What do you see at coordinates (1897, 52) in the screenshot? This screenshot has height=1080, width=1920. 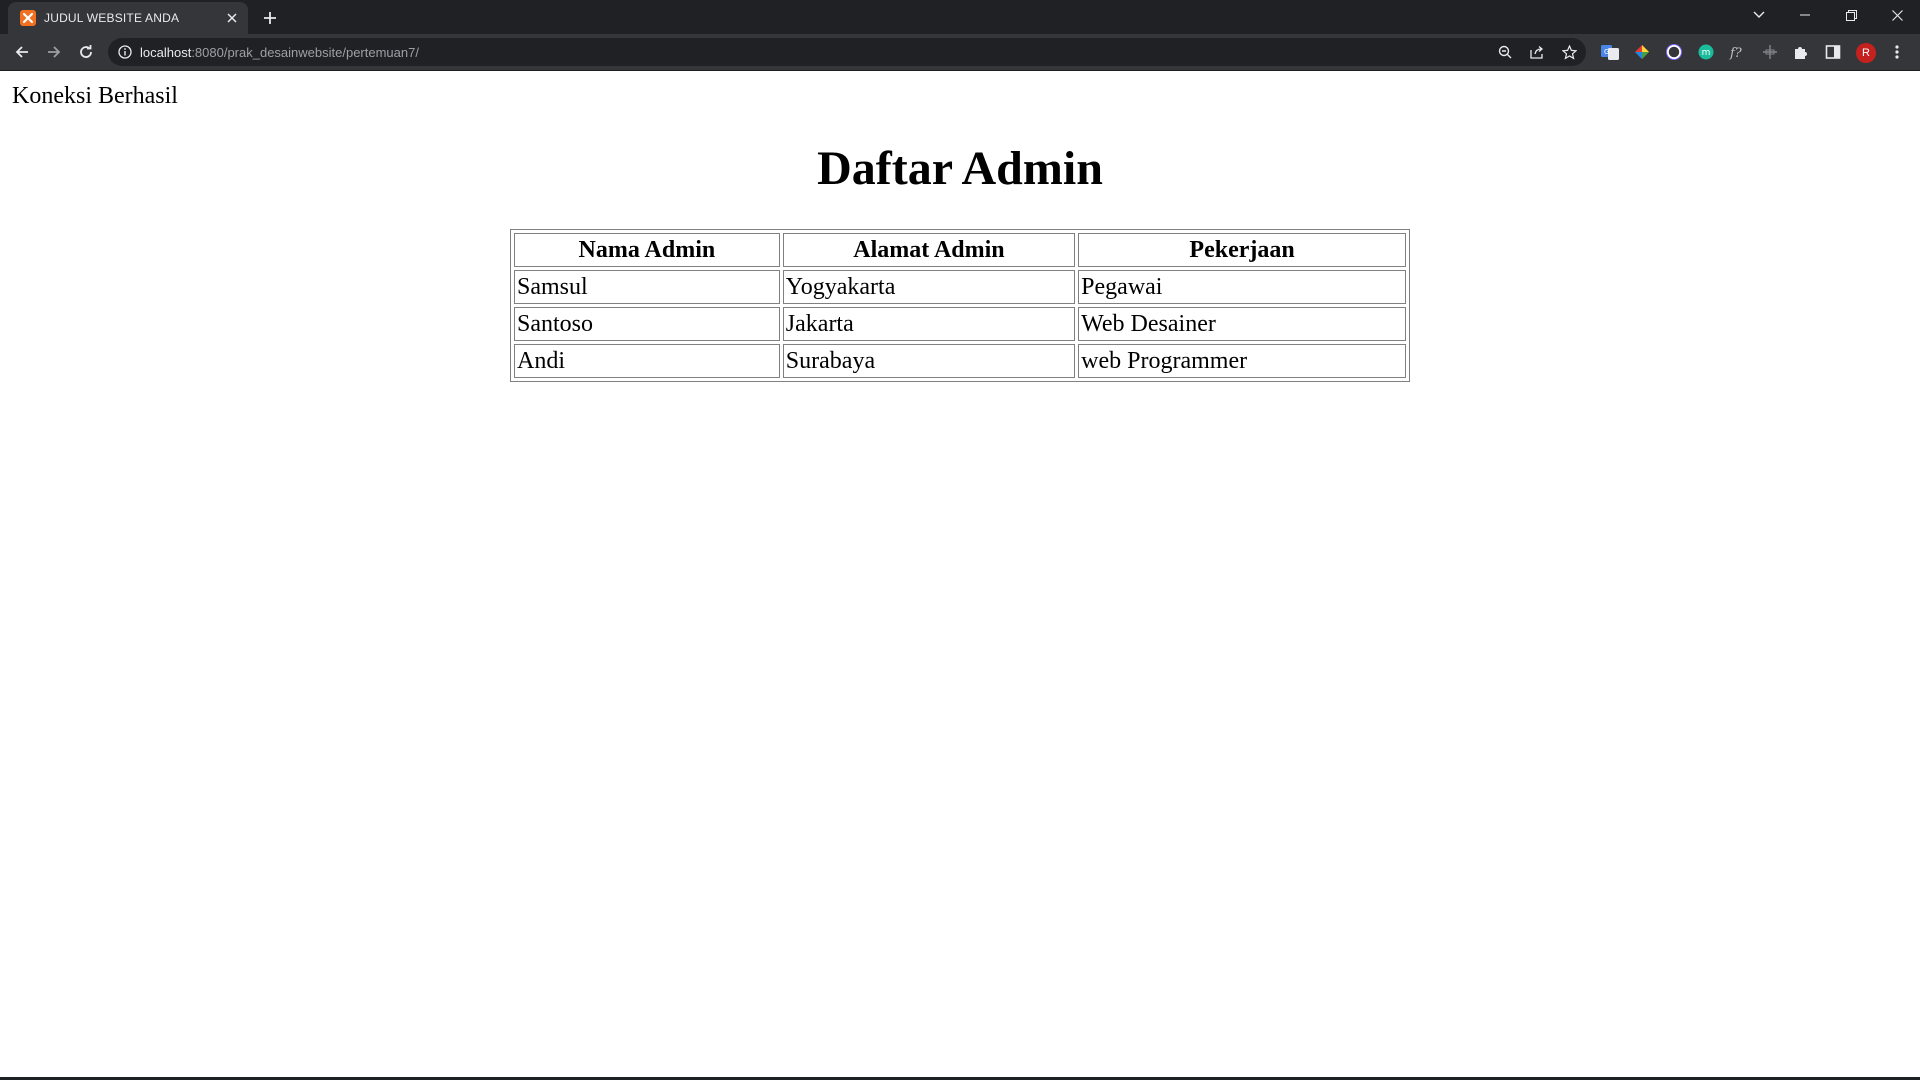 I see `kebab-menu-icon` at bounding box center [1897, 52].